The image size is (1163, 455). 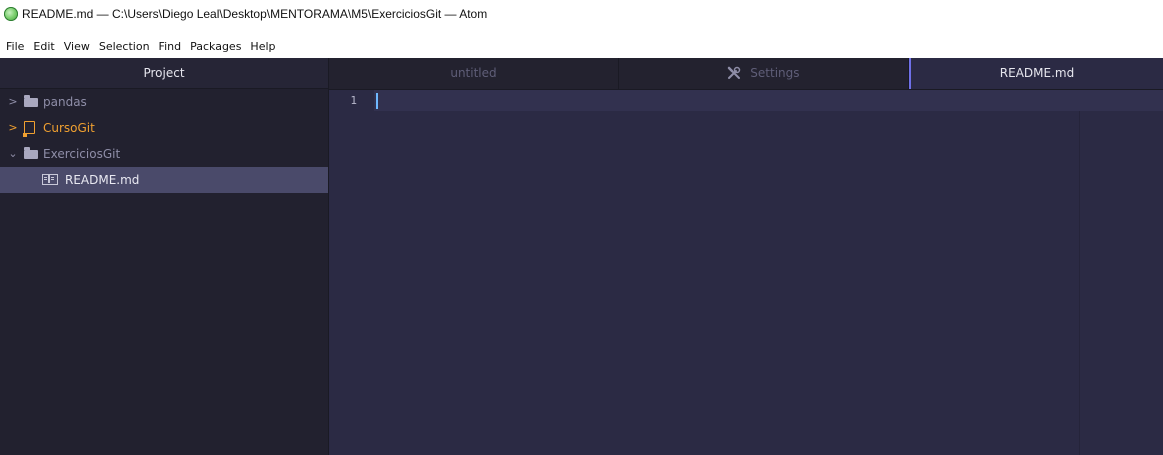 What do you see at coordinates (13, 154) in the screenshot?
I see `chevron-down-icon: ⌄` at bounding box center [13, 154].